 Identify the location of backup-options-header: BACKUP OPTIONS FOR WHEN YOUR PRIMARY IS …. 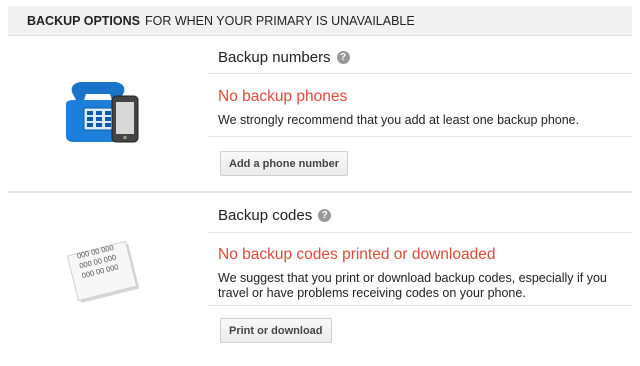
(320, 21).